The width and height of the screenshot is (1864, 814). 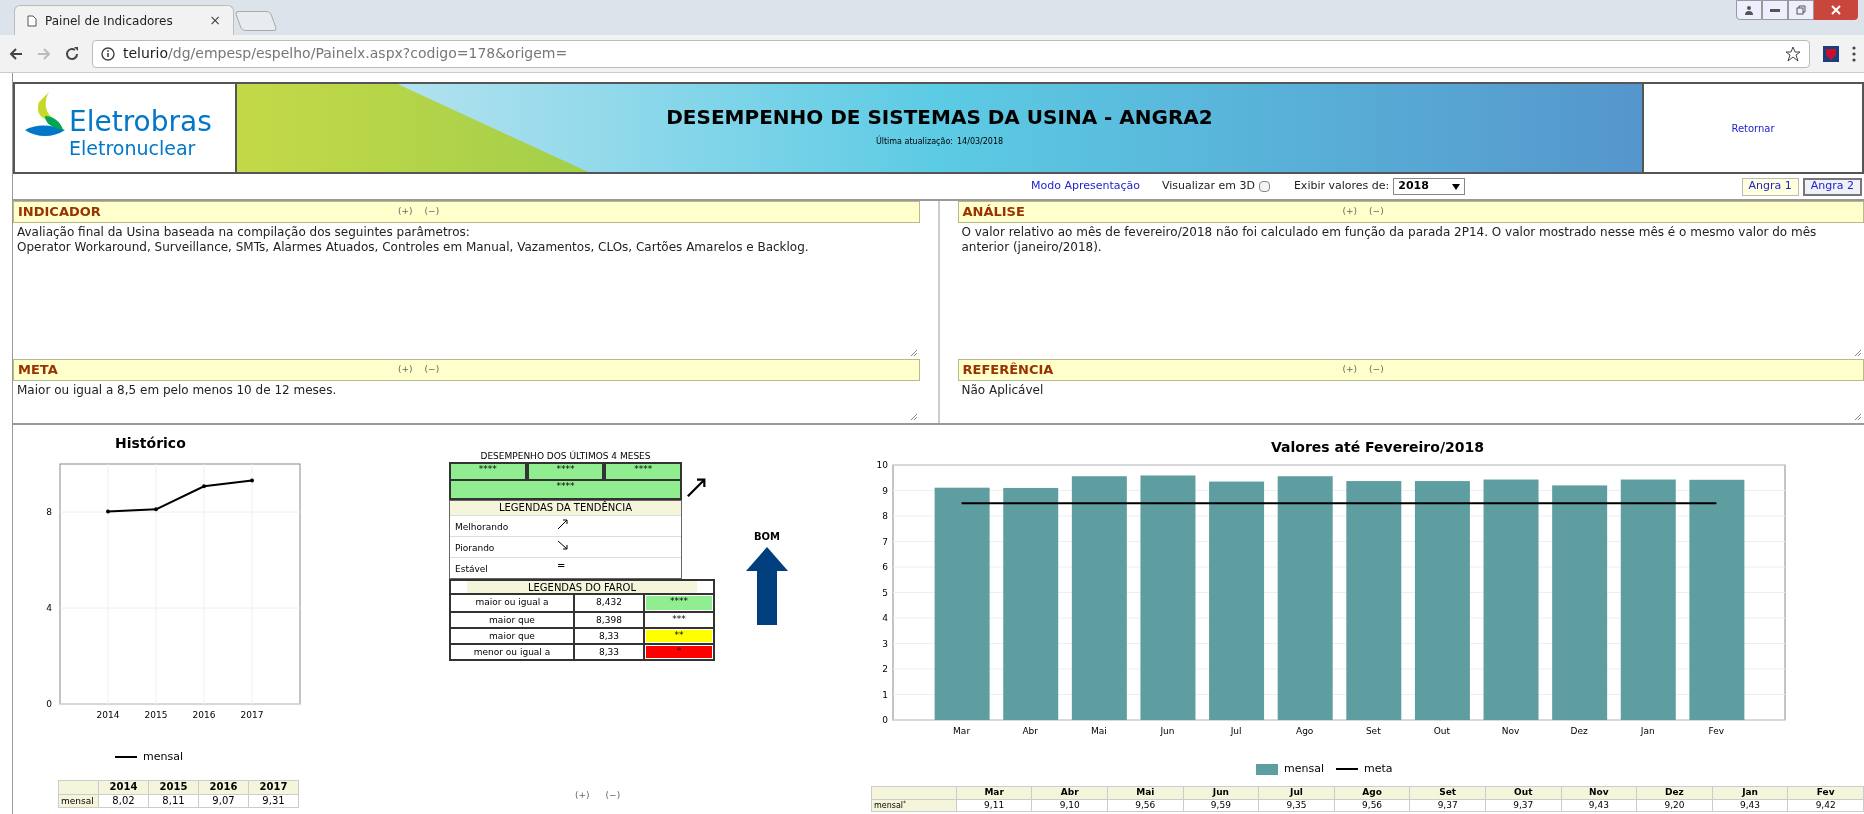 I want to click on panel-title: META, so click(x=38, y=370).